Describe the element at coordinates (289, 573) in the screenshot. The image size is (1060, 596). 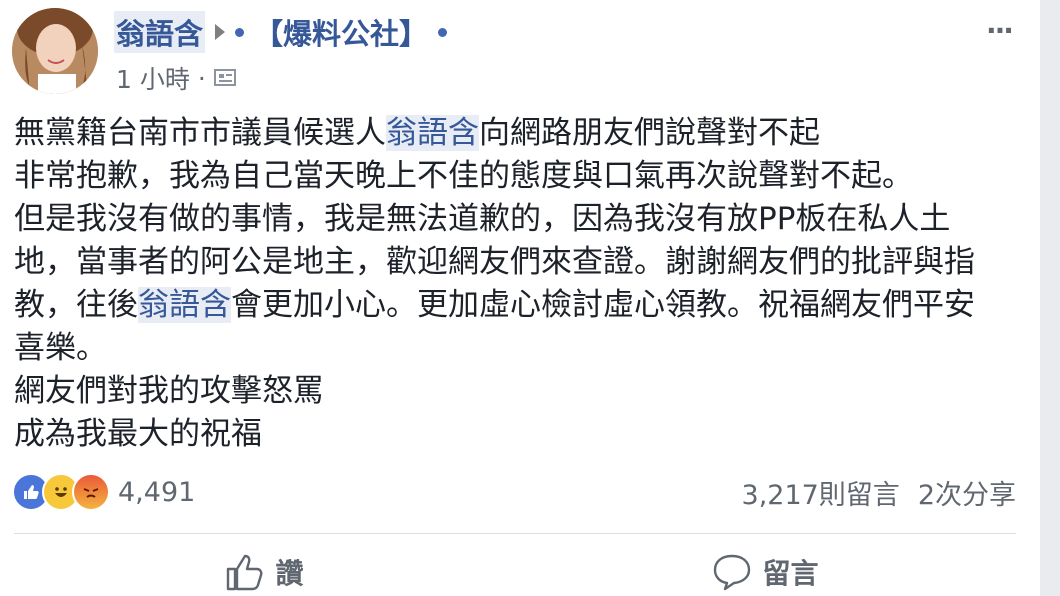
I see `like-label: 讚` at that location.